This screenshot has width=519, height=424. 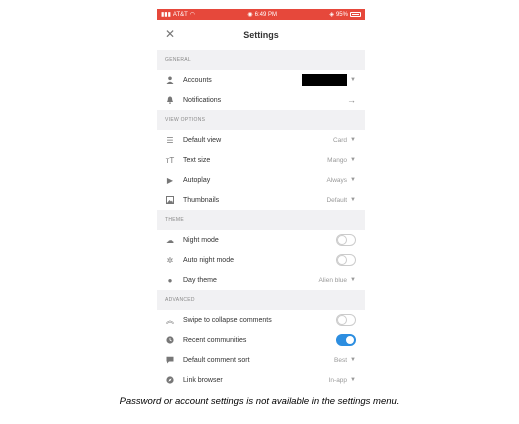 I want to click on status-bar: ▮▮▮ AT&T ◠ ◉ 6:49 PM ◈ 95%, so click(x=261, y=14).